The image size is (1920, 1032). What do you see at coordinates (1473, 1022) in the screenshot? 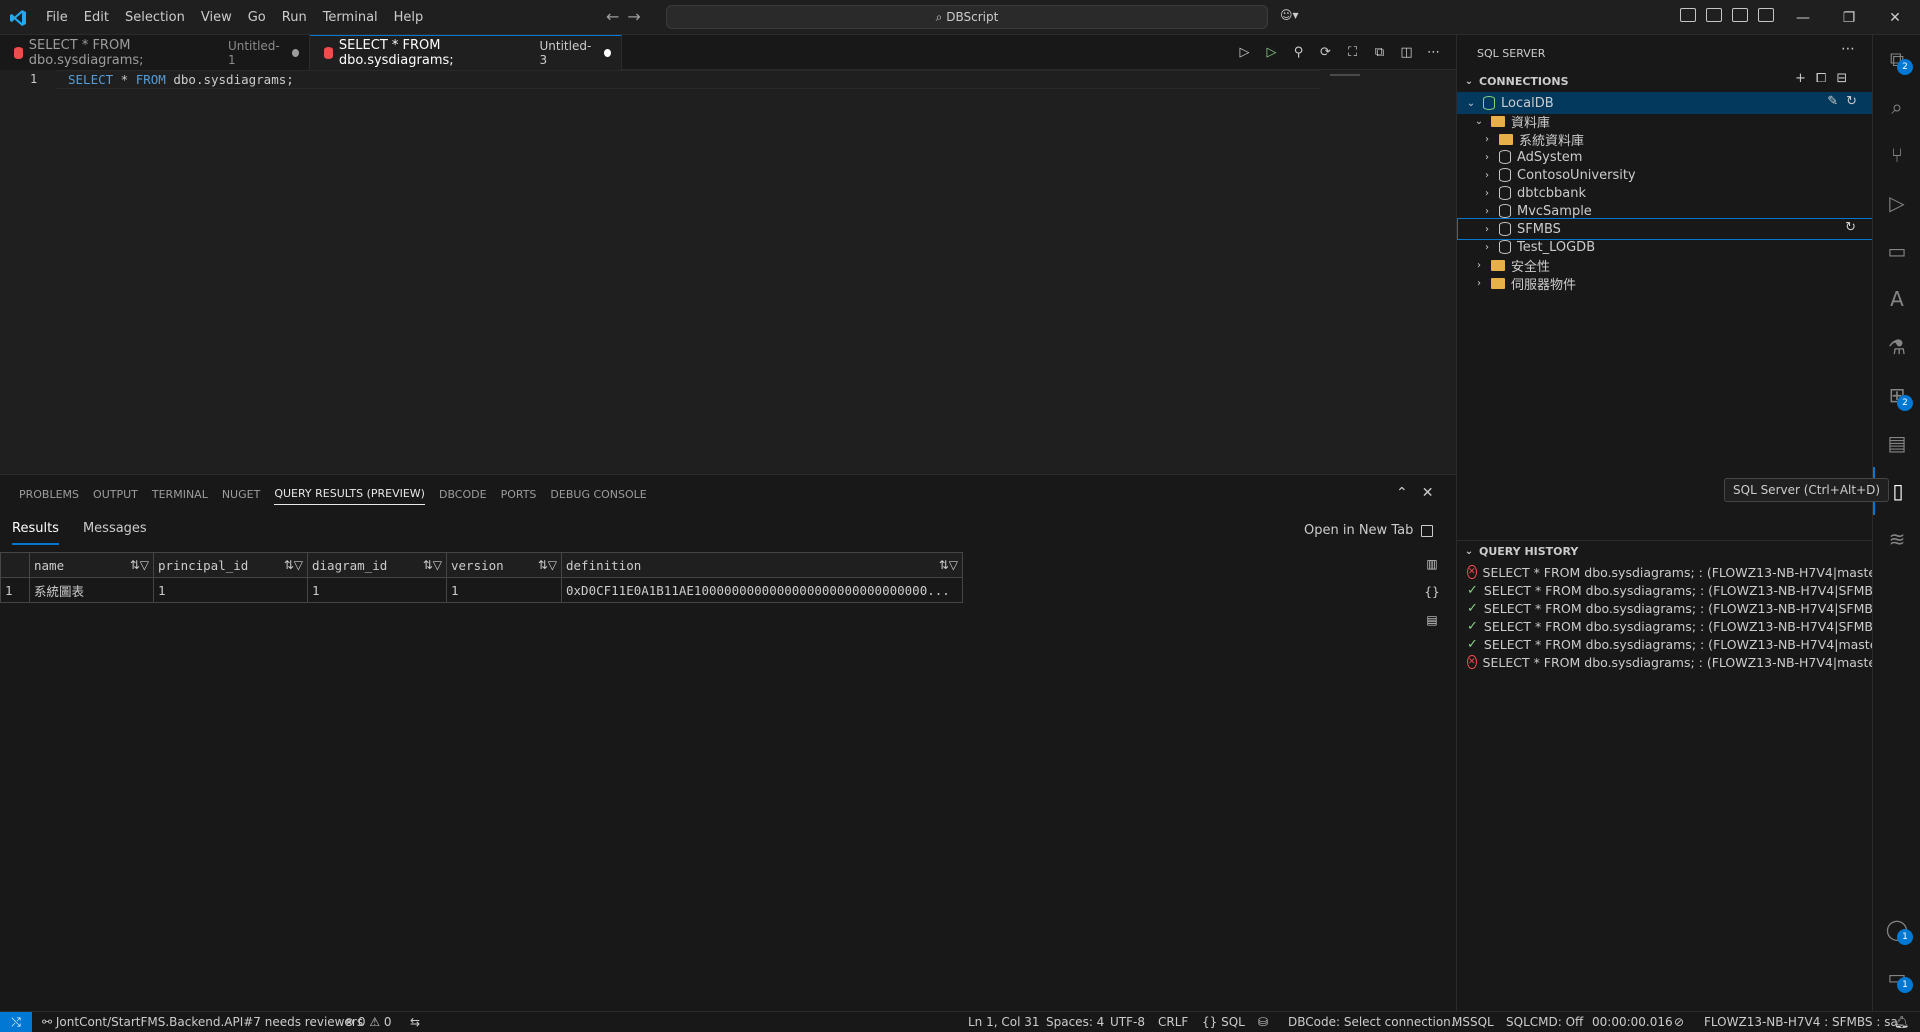
I see `mssql-status: MSSQL` at bounding box center [1473, 1022].